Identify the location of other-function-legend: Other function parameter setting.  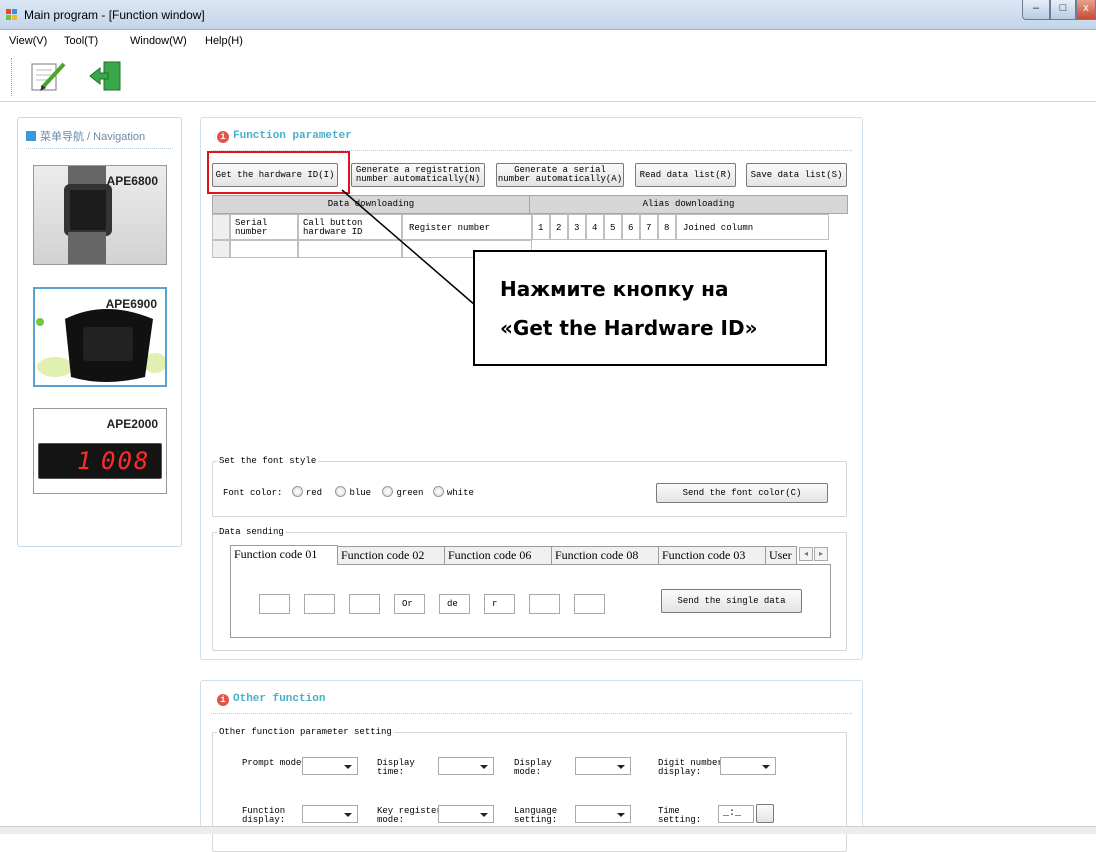
(305, 732).